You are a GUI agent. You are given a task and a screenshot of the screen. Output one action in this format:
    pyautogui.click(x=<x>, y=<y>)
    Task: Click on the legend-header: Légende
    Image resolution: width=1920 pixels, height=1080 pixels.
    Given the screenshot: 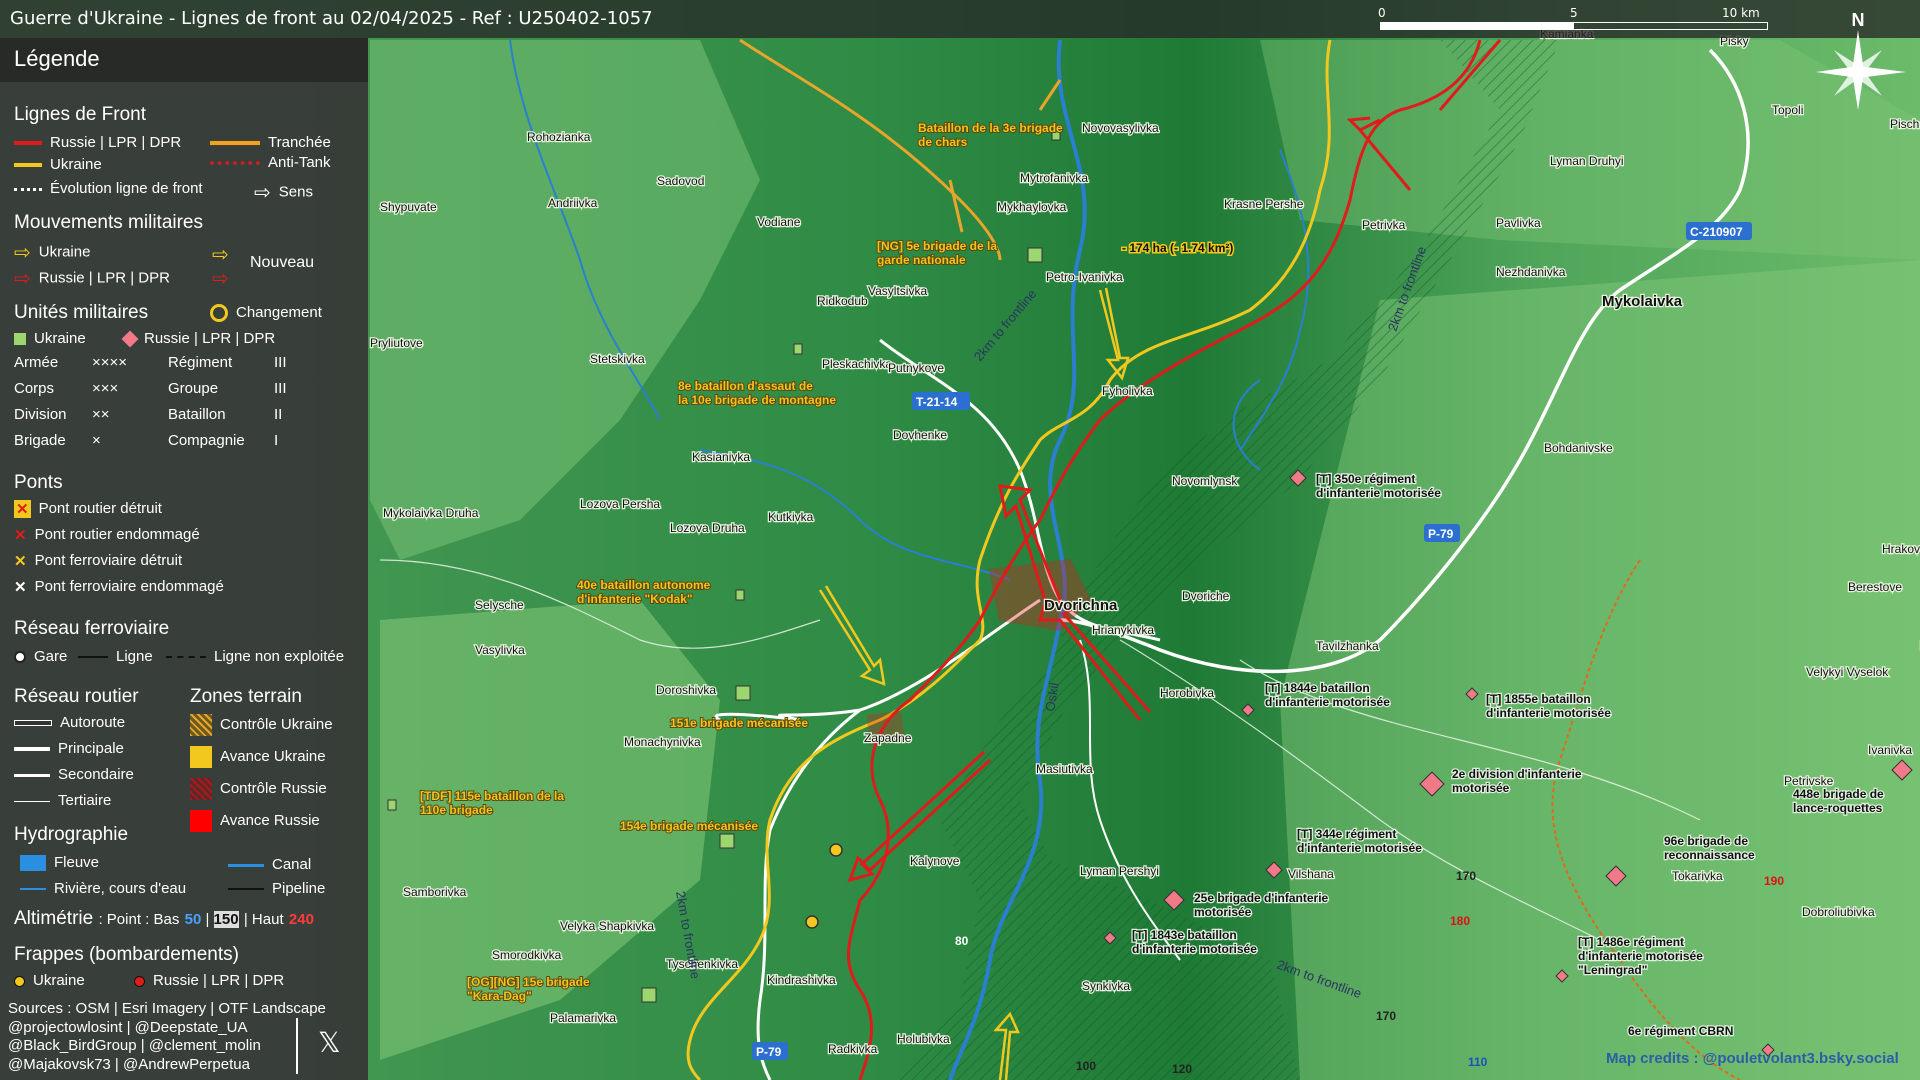 What is the action you would take?
    pyautogui.click(x=184, y=60)
    